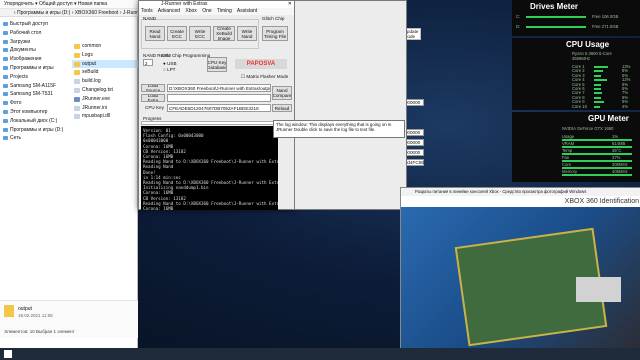 This screenshot has height=360, width=640. I want to click on gpu-name: NVIDIA GeForce GTX 1660, so click(588, 128).